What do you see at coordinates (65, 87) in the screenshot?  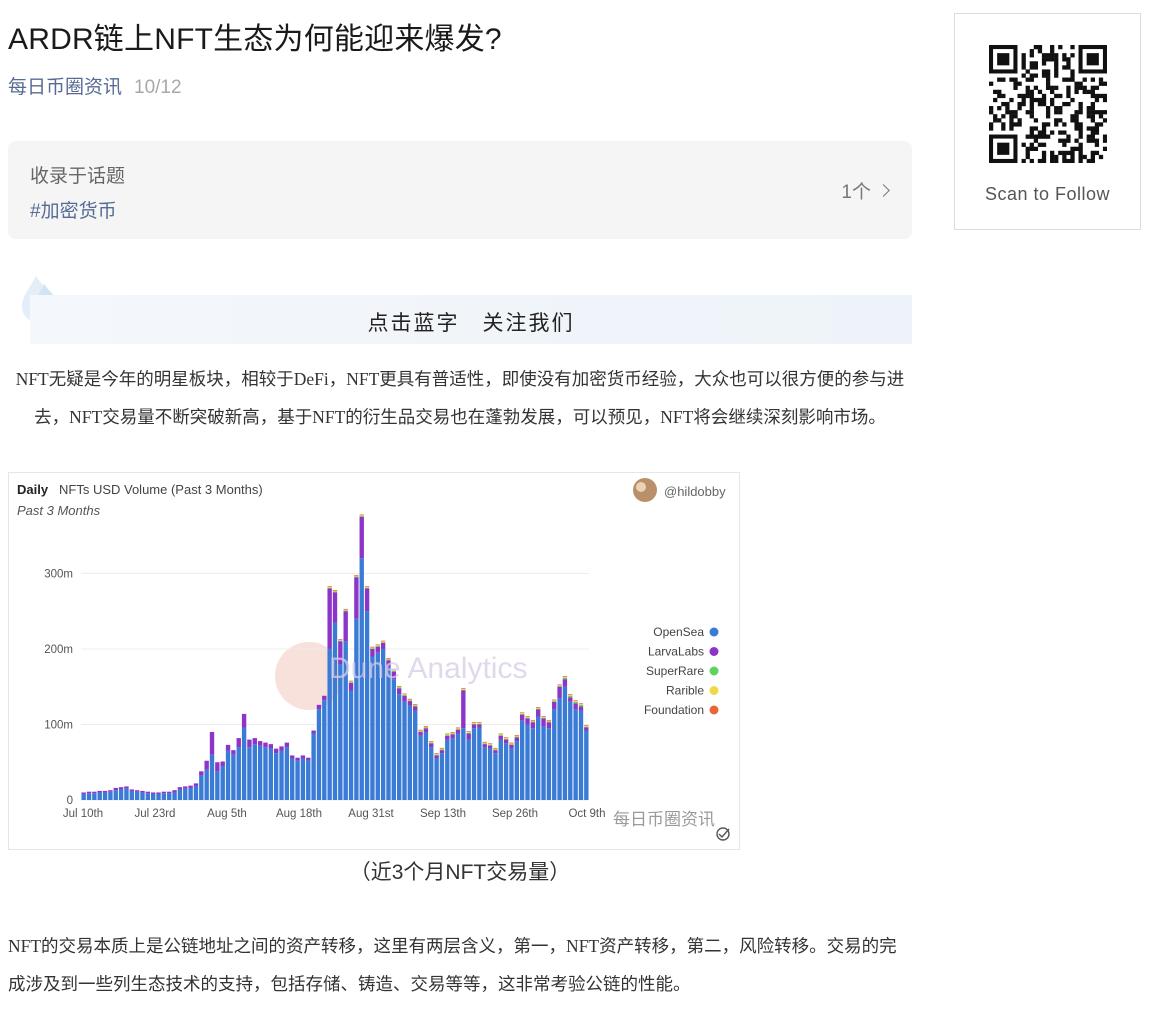 I see `account-name-link: 每日币圈资讯` at bounding box center [65, 87].